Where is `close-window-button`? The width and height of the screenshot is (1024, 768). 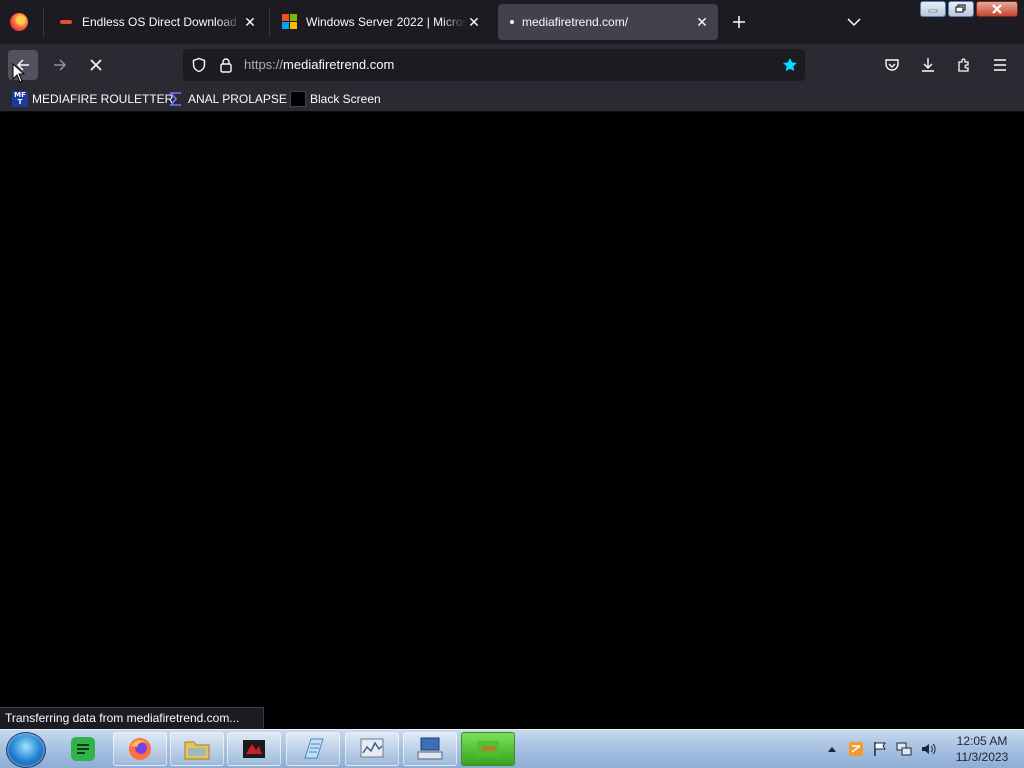 close-window-button is located at coordinates (997, 9).